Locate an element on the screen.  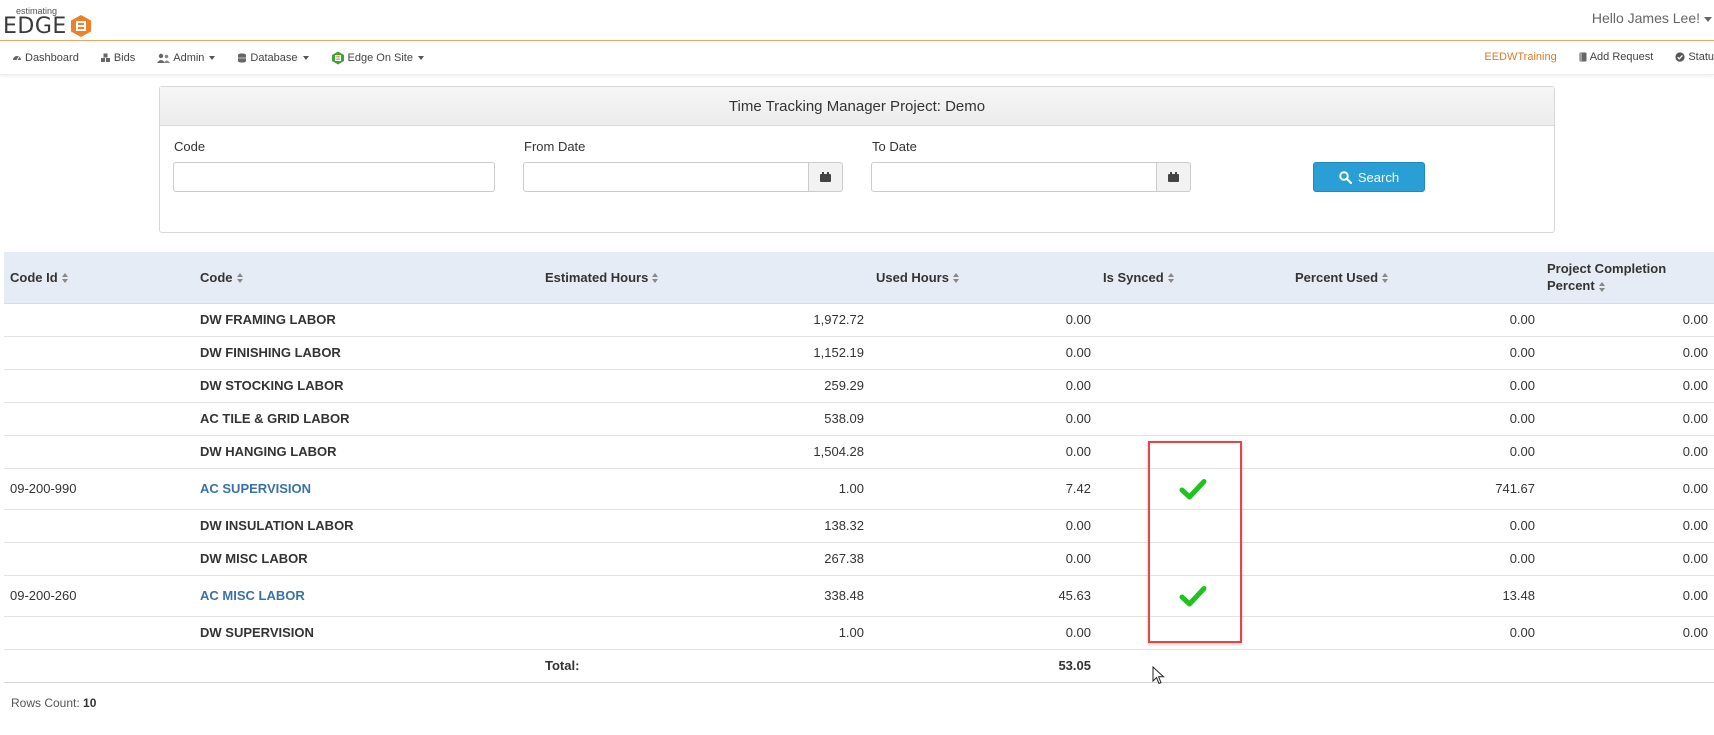
table-row: DW SUPERVISION 1.00 0.00 0.00 0.00 is located at coordinates (859, 633).